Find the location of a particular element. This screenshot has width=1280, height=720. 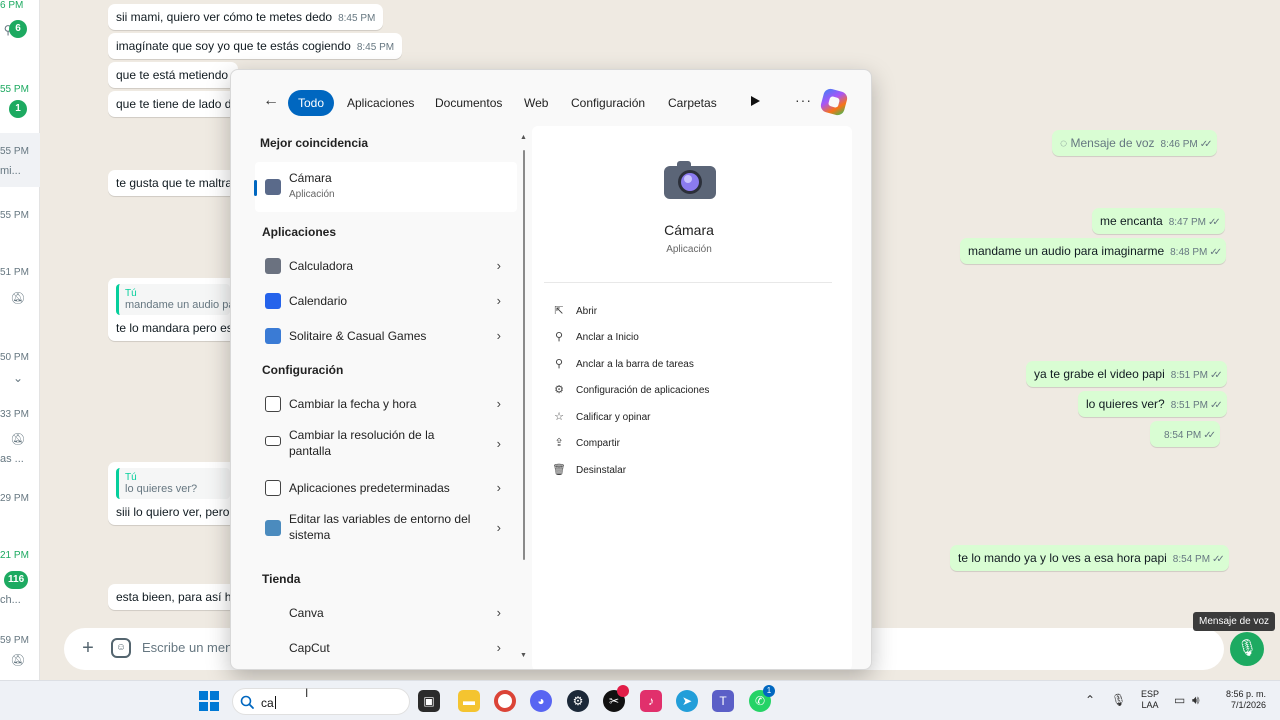

search-query: ca is located at coordinates (267, 703).